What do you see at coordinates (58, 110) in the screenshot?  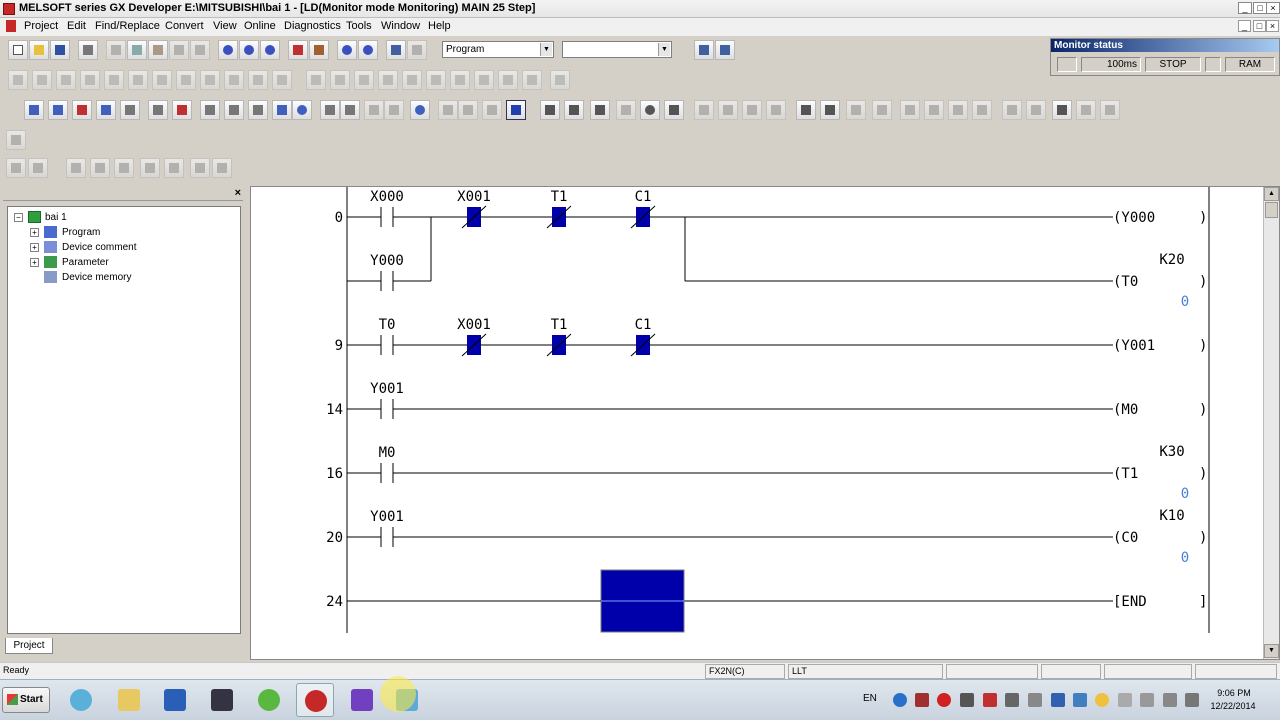 I see `insert-mode-button` at bounding box center [58, 110].